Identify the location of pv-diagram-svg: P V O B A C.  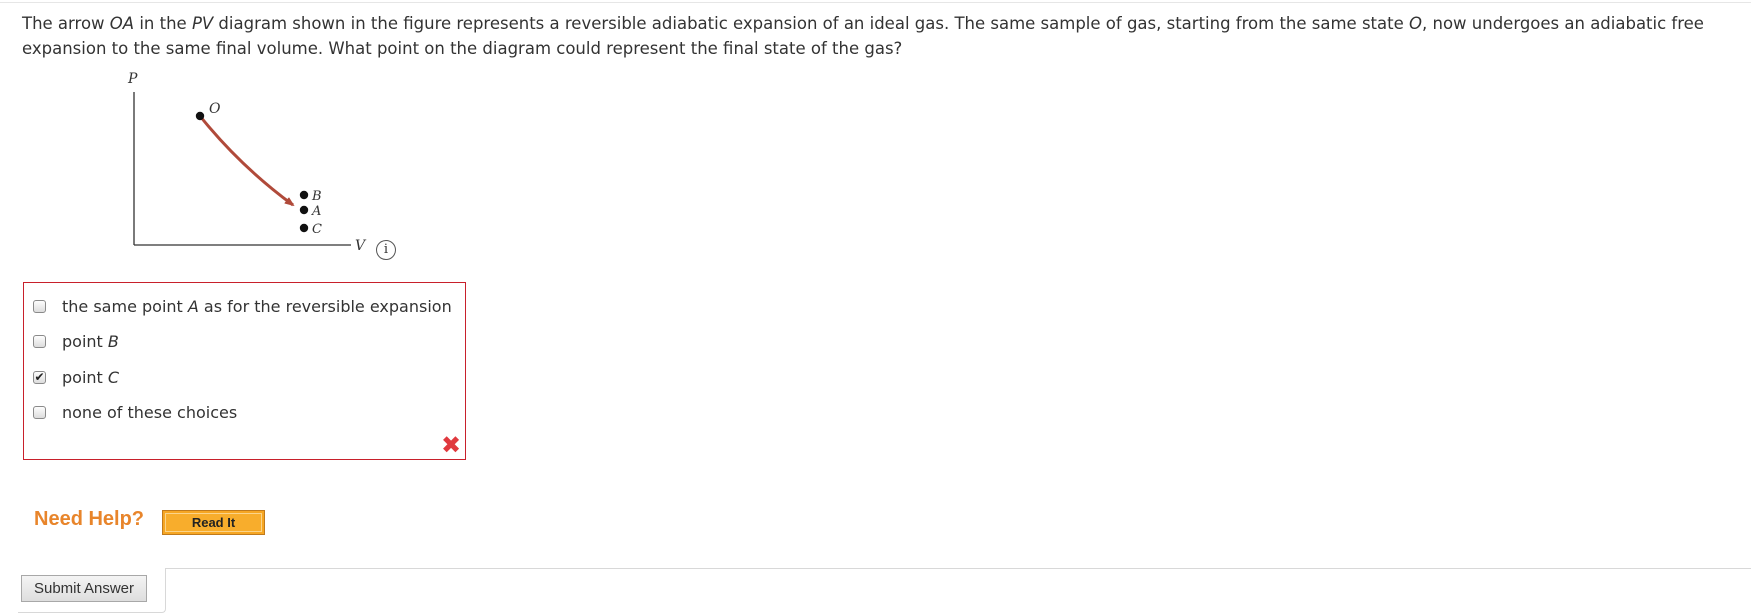
(247, 162).